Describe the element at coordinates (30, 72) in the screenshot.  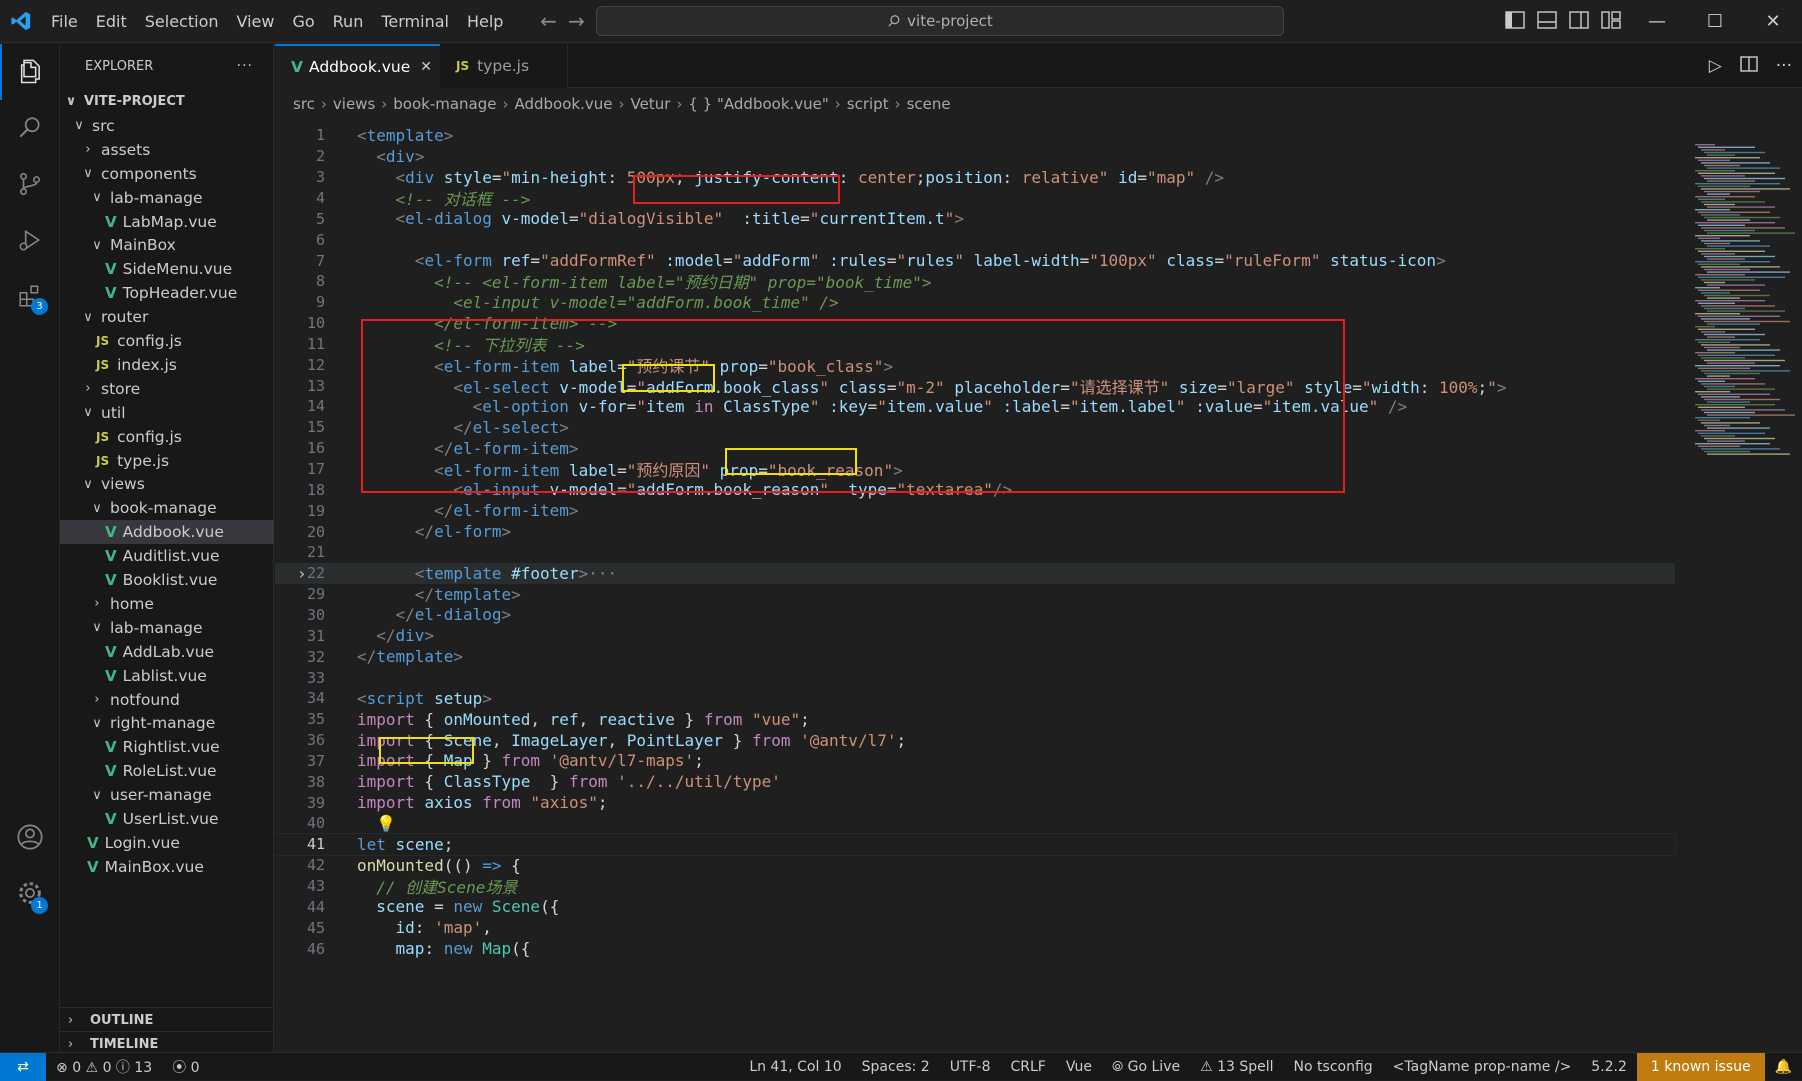
I see `explorer-icon` at that location.